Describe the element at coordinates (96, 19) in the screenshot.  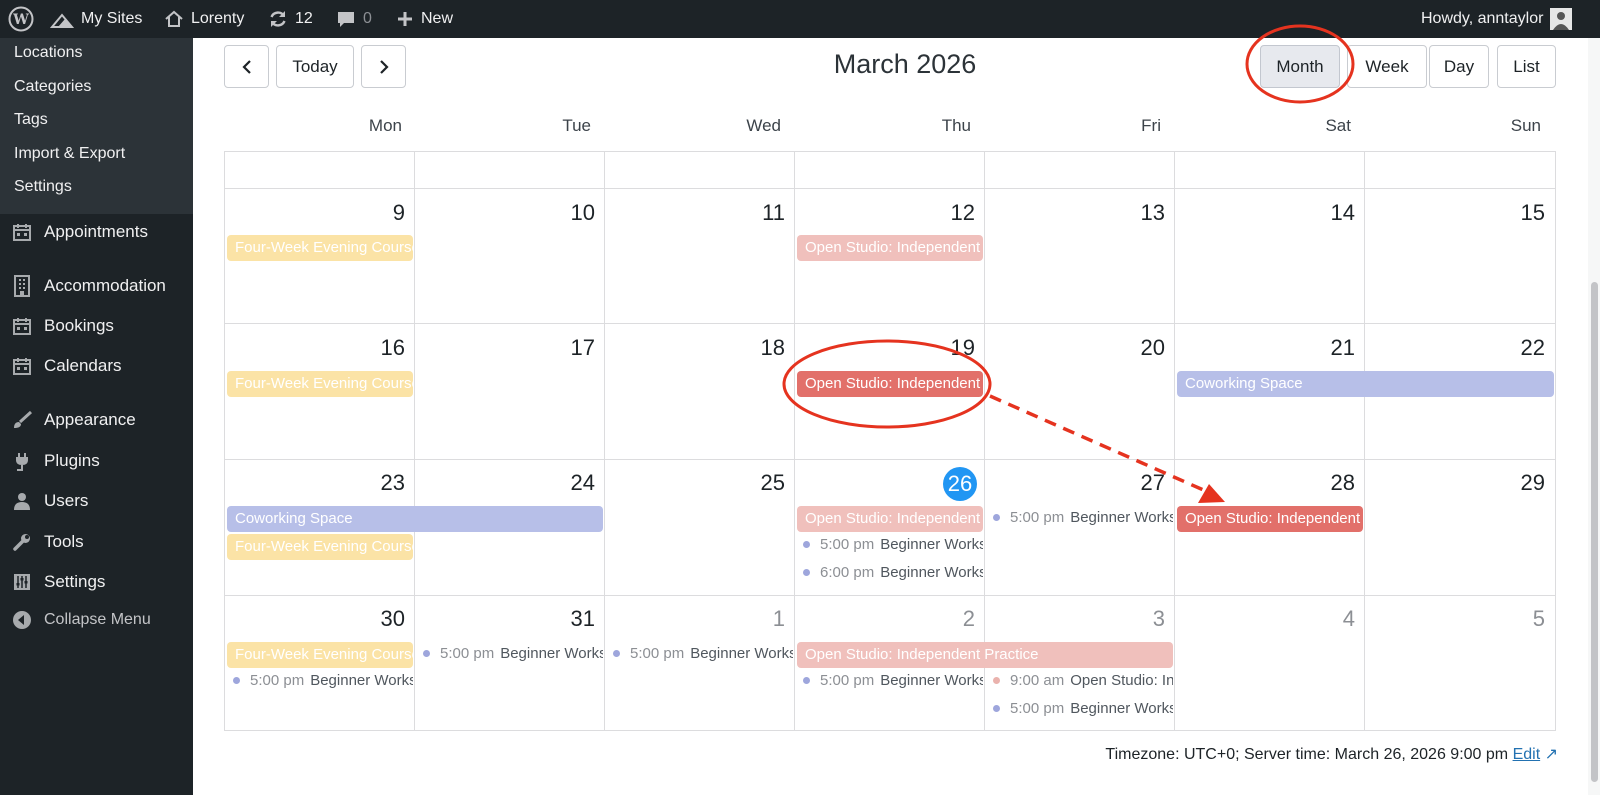
I see `my-sites-menu: My Sites` at that location.